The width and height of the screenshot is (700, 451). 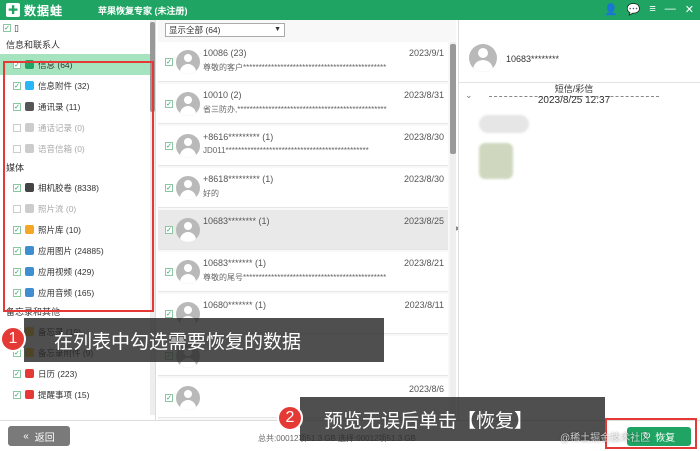 What do you see at coordinates (689, 9) in the screenshot?
I see `close-icon: ✕` at bounding box center [689, 9].